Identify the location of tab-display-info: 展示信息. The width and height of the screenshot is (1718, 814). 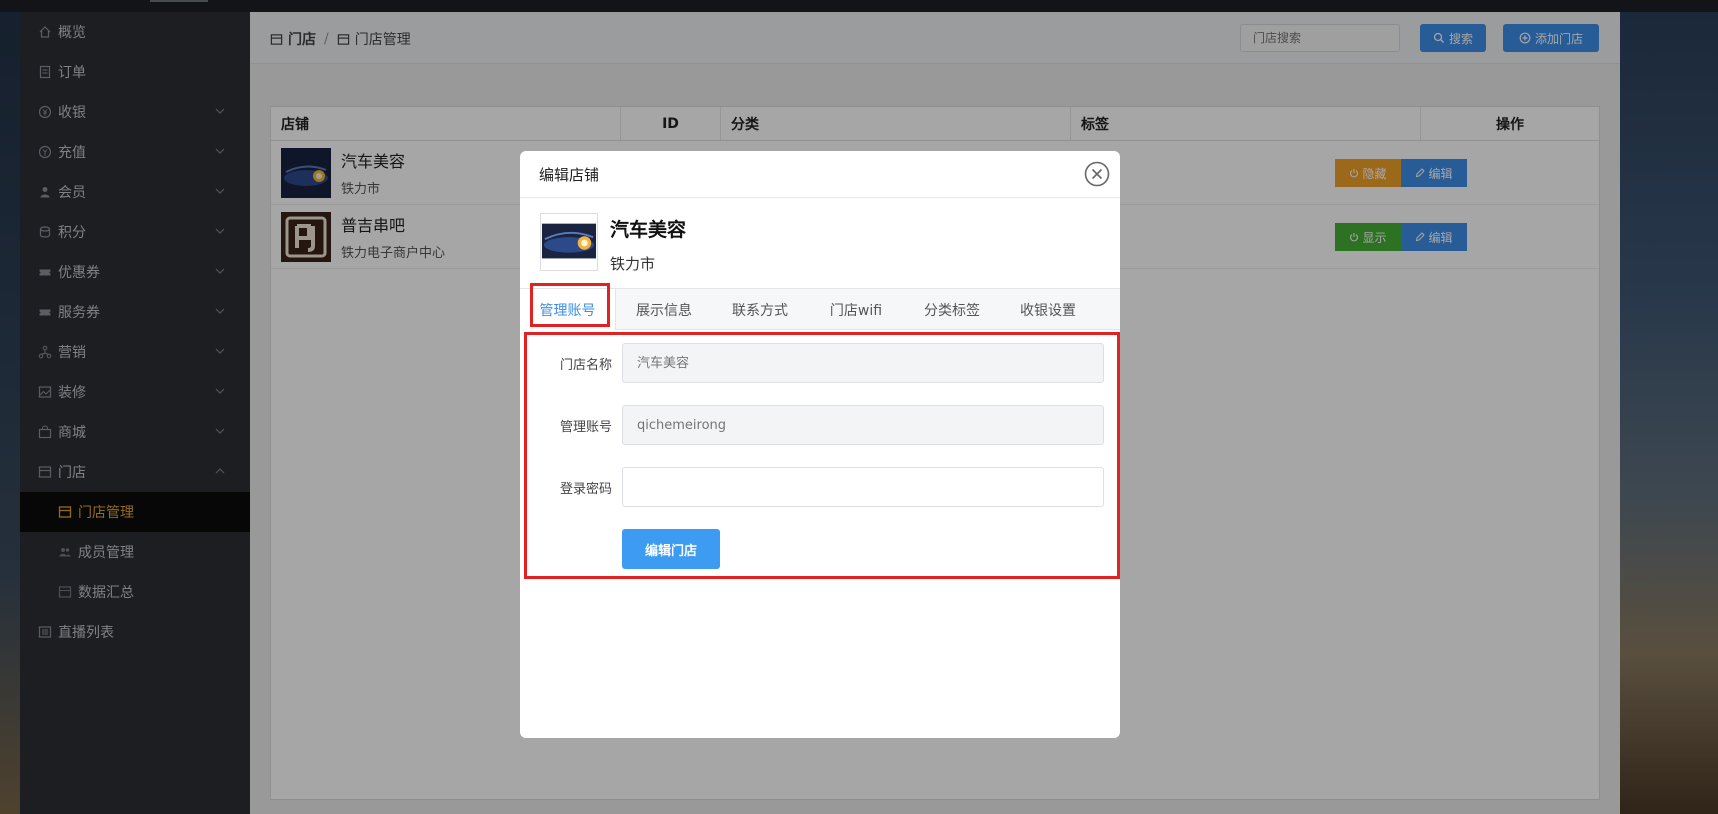
(664, 309).